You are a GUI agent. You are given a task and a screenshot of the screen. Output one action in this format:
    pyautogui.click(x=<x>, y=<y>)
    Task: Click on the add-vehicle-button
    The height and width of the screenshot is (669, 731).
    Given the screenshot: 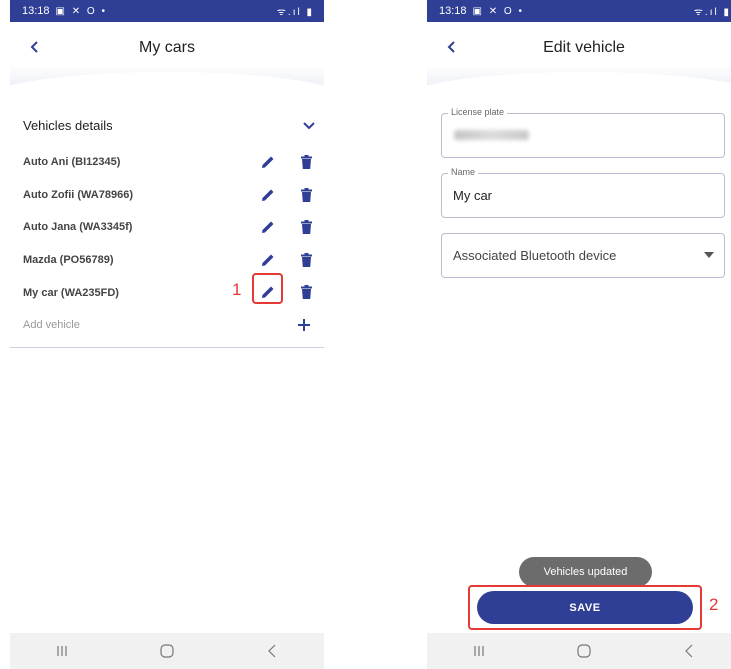 What is the action you would take?
    pyautogui.click(x=304, y=325)
    